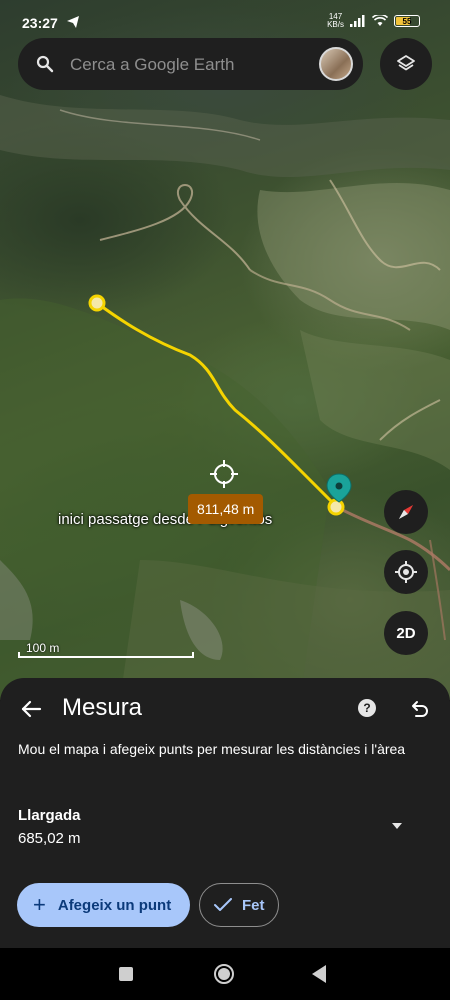  Describe the element at coordinates (102, 707) in the screenshot. I see `sheet-title: Mesura` at that location.